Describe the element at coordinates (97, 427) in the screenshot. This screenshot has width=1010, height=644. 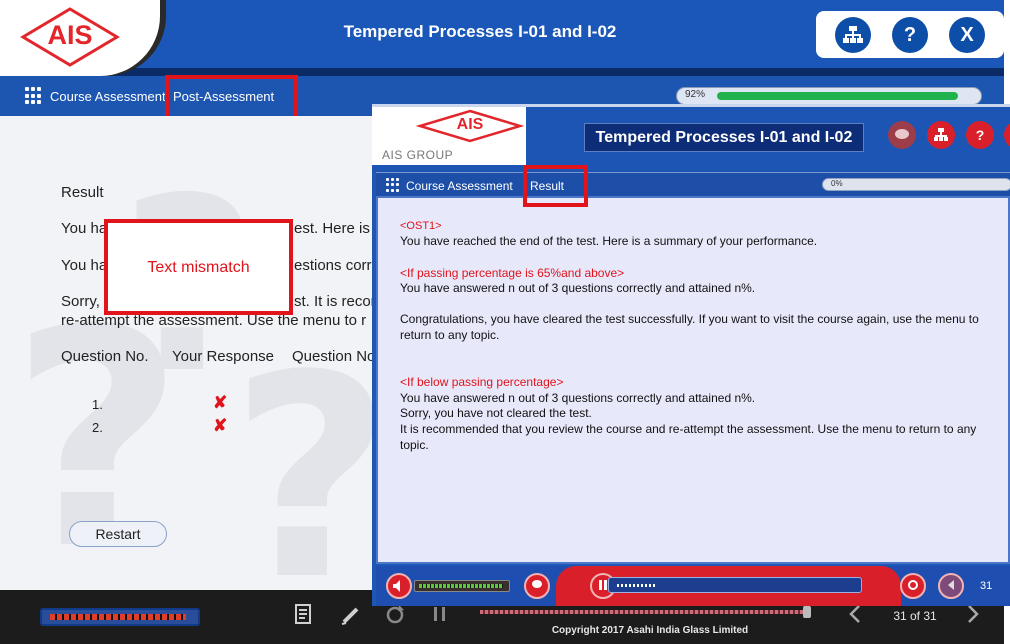
I see `row-number: 2.` at that location.